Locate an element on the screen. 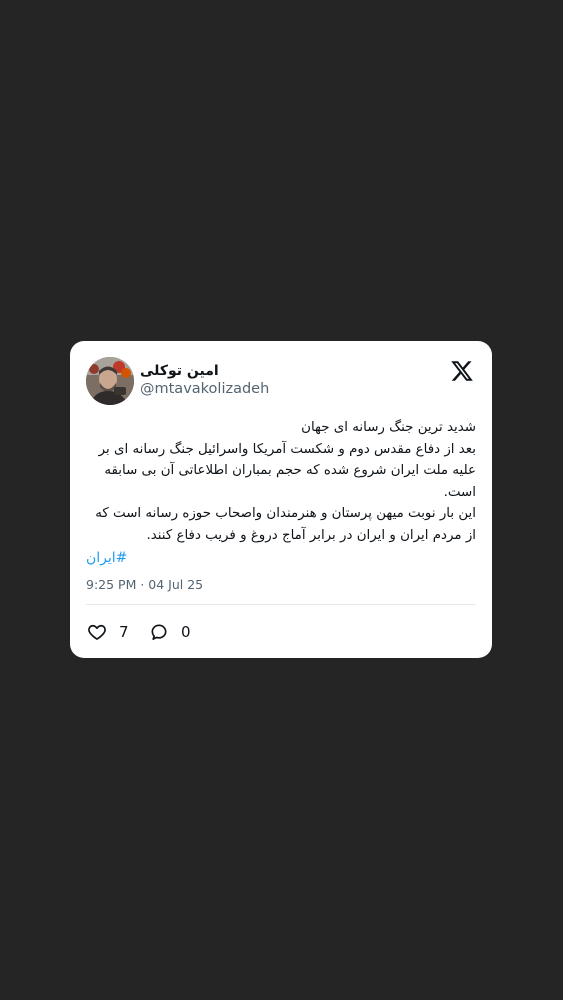 Image resolution: width=563 pixels, height=1000 pixels. heart-icon is located at coordinates (97, 632).